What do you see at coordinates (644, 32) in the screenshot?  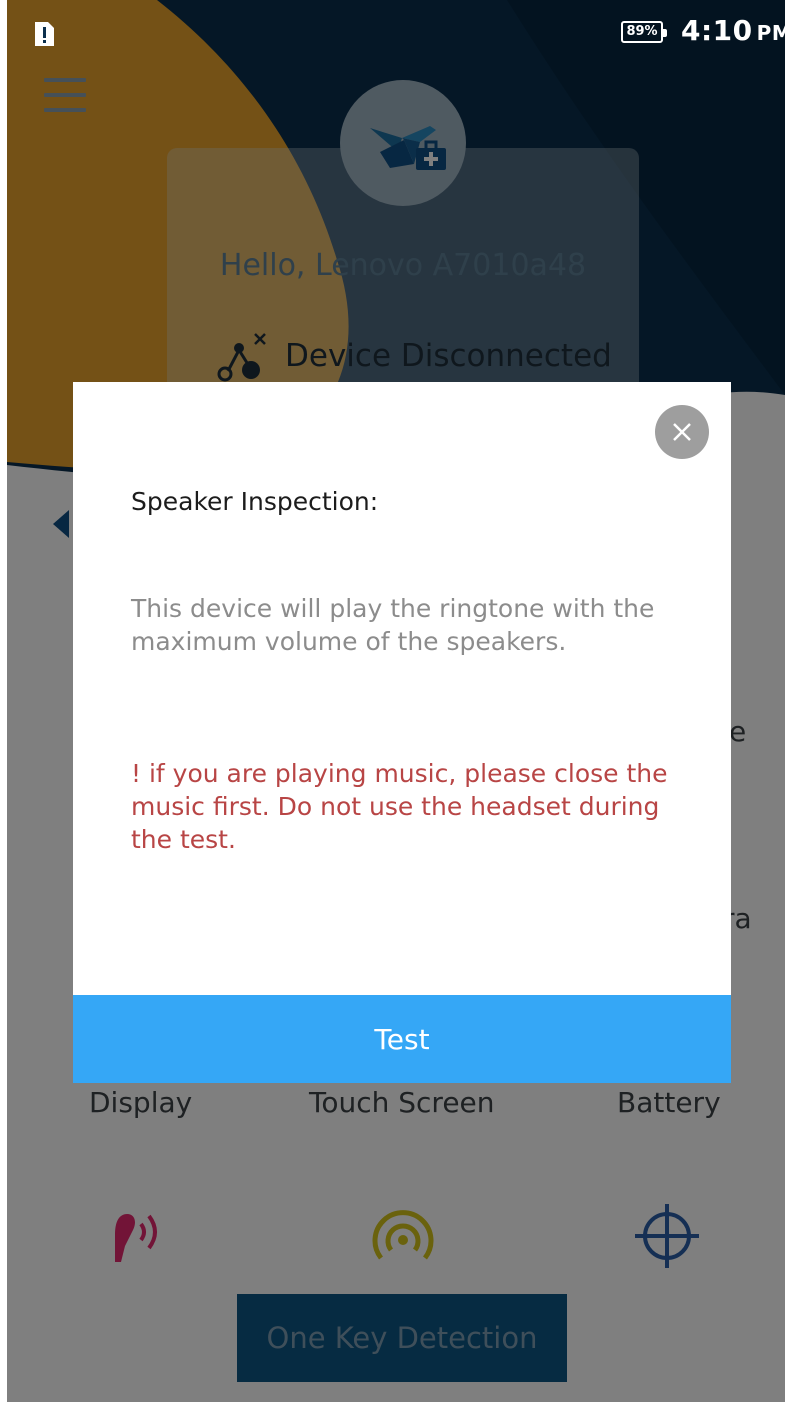 I see `battery-indicator: 89%` at bounding box center [644, 32].